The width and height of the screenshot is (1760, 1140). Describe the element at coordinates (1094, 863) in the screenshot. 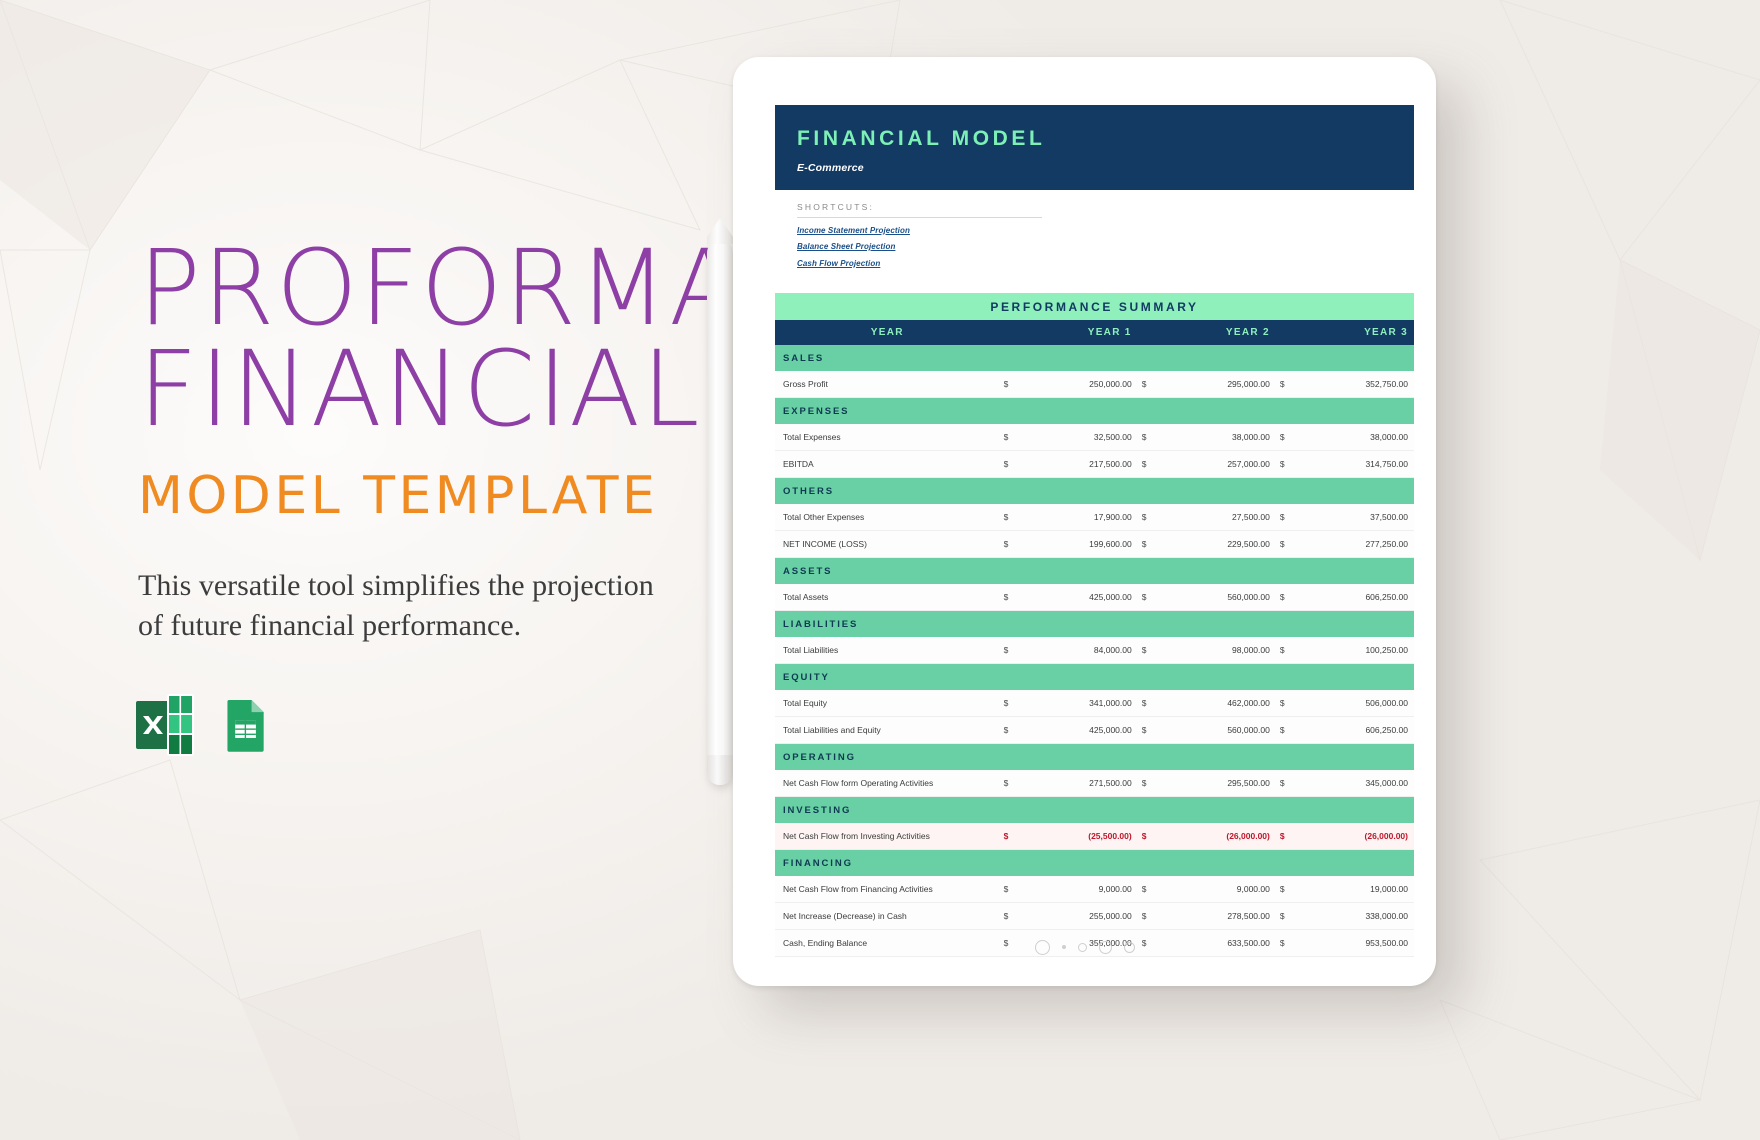

I see `table-section-label: FINANCING` at that location.